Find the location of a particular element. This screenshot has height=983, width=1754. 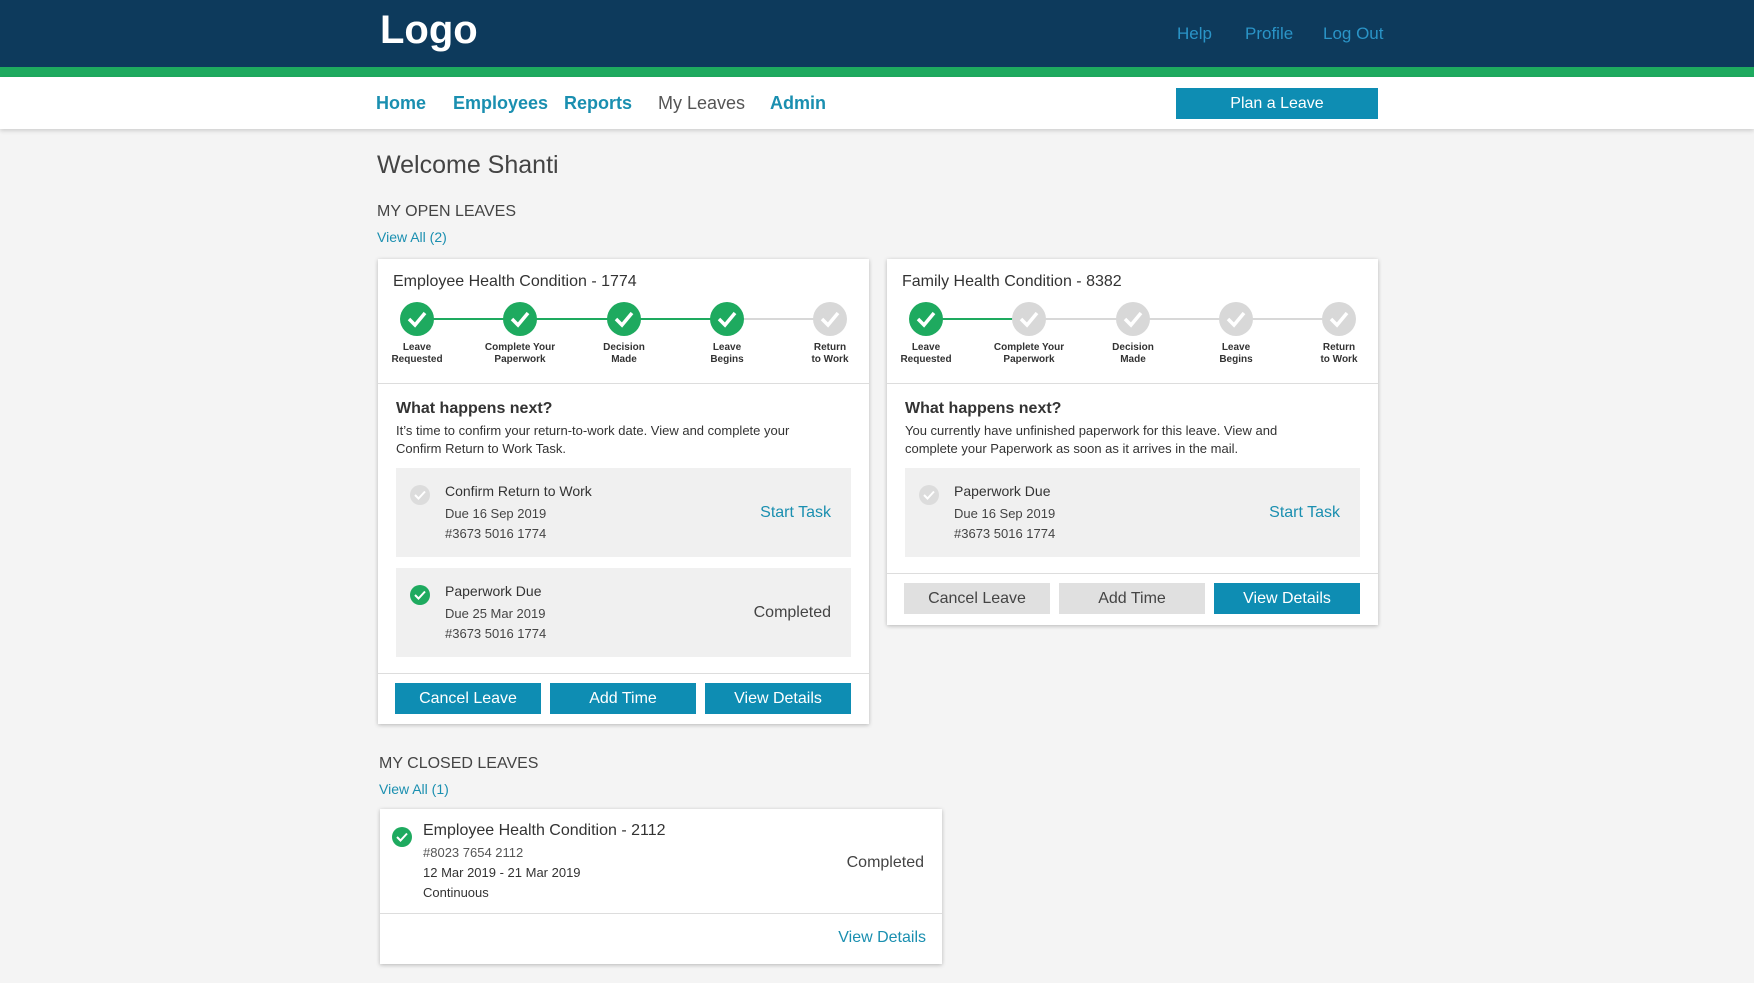

task-due-date: Due 25 Mar 2019 is located at coordinates (495, 613).